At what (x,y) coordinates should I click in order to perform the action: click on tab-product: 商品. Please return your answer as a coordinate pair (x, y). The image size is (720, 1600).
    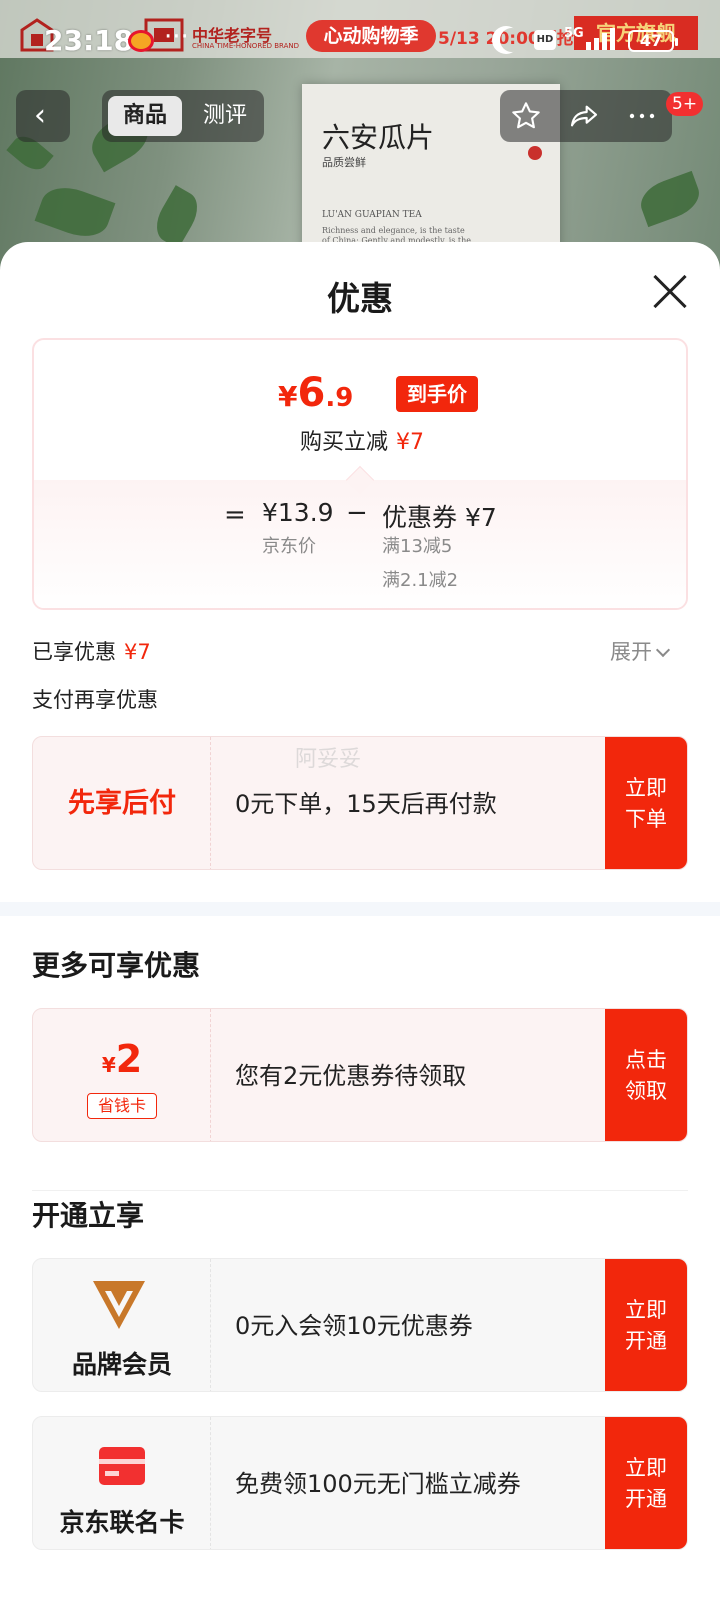
    Looking at the image, I should click on (145, 116).